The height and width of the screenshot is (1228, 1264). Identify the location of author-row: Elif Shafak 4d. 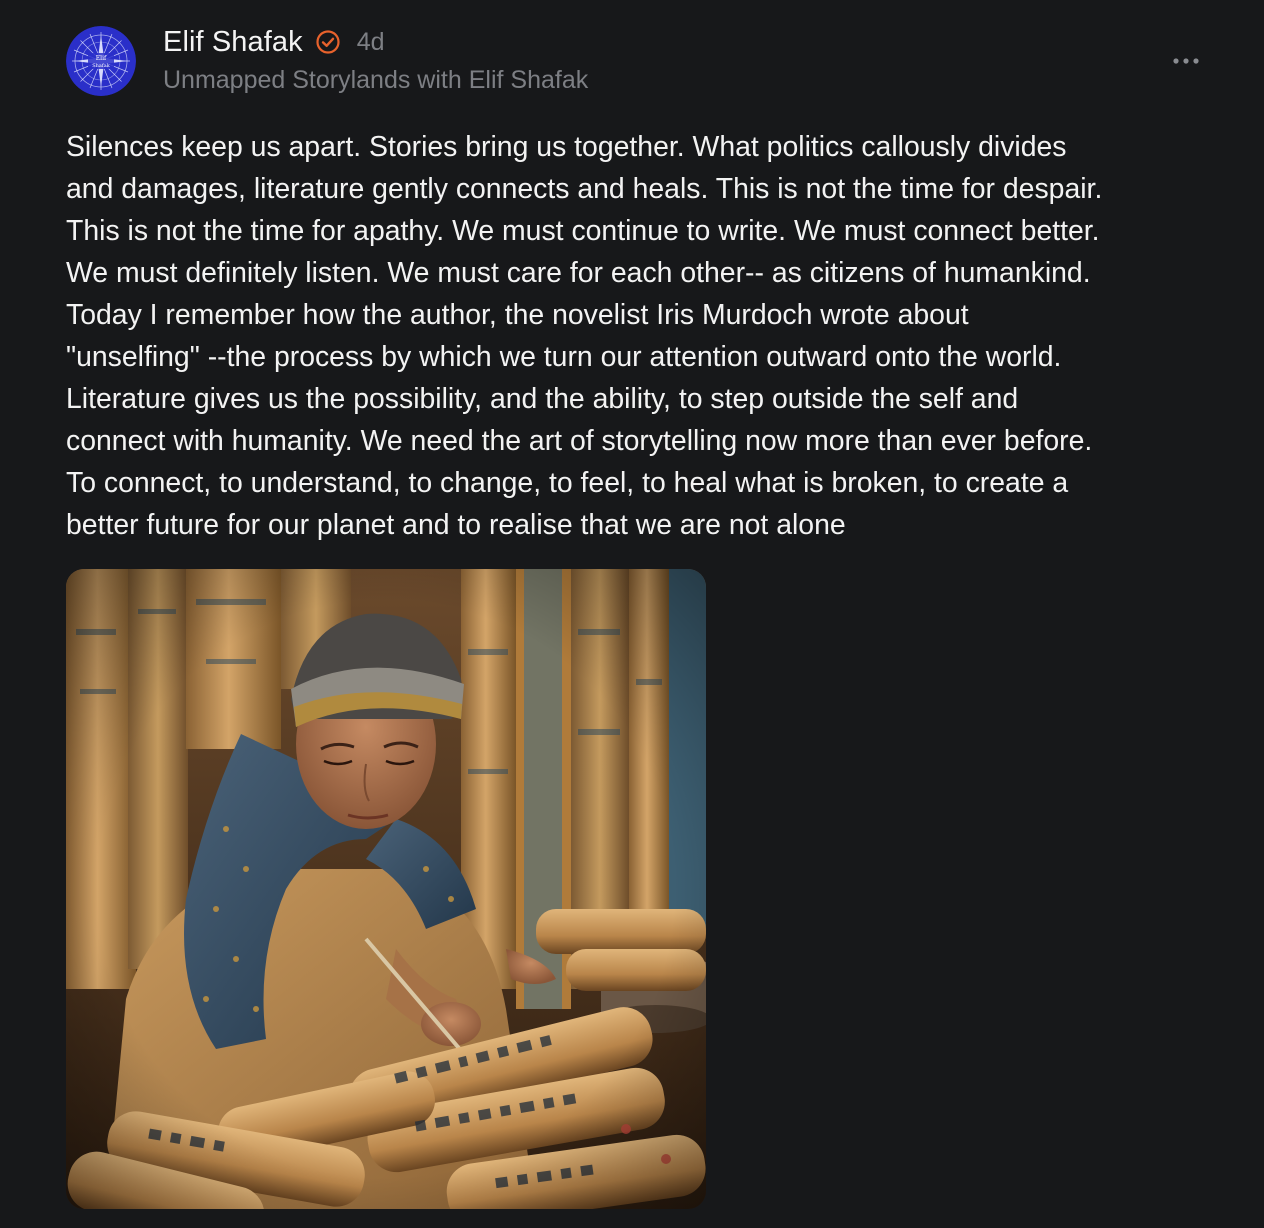
(274, 42).